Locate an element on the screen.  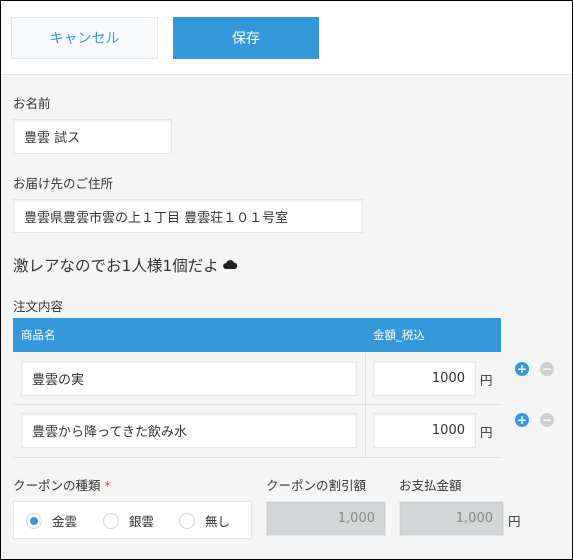
table-row: 豊雲から降ってきた飲み水 1000 円 is located at coordinates (257, 431).